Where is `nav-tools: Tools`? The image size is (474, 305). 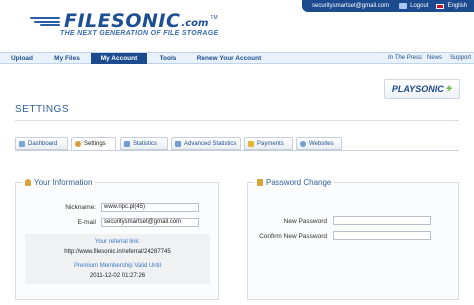
nav-tools: Tools is located at coordinates (168, 58).